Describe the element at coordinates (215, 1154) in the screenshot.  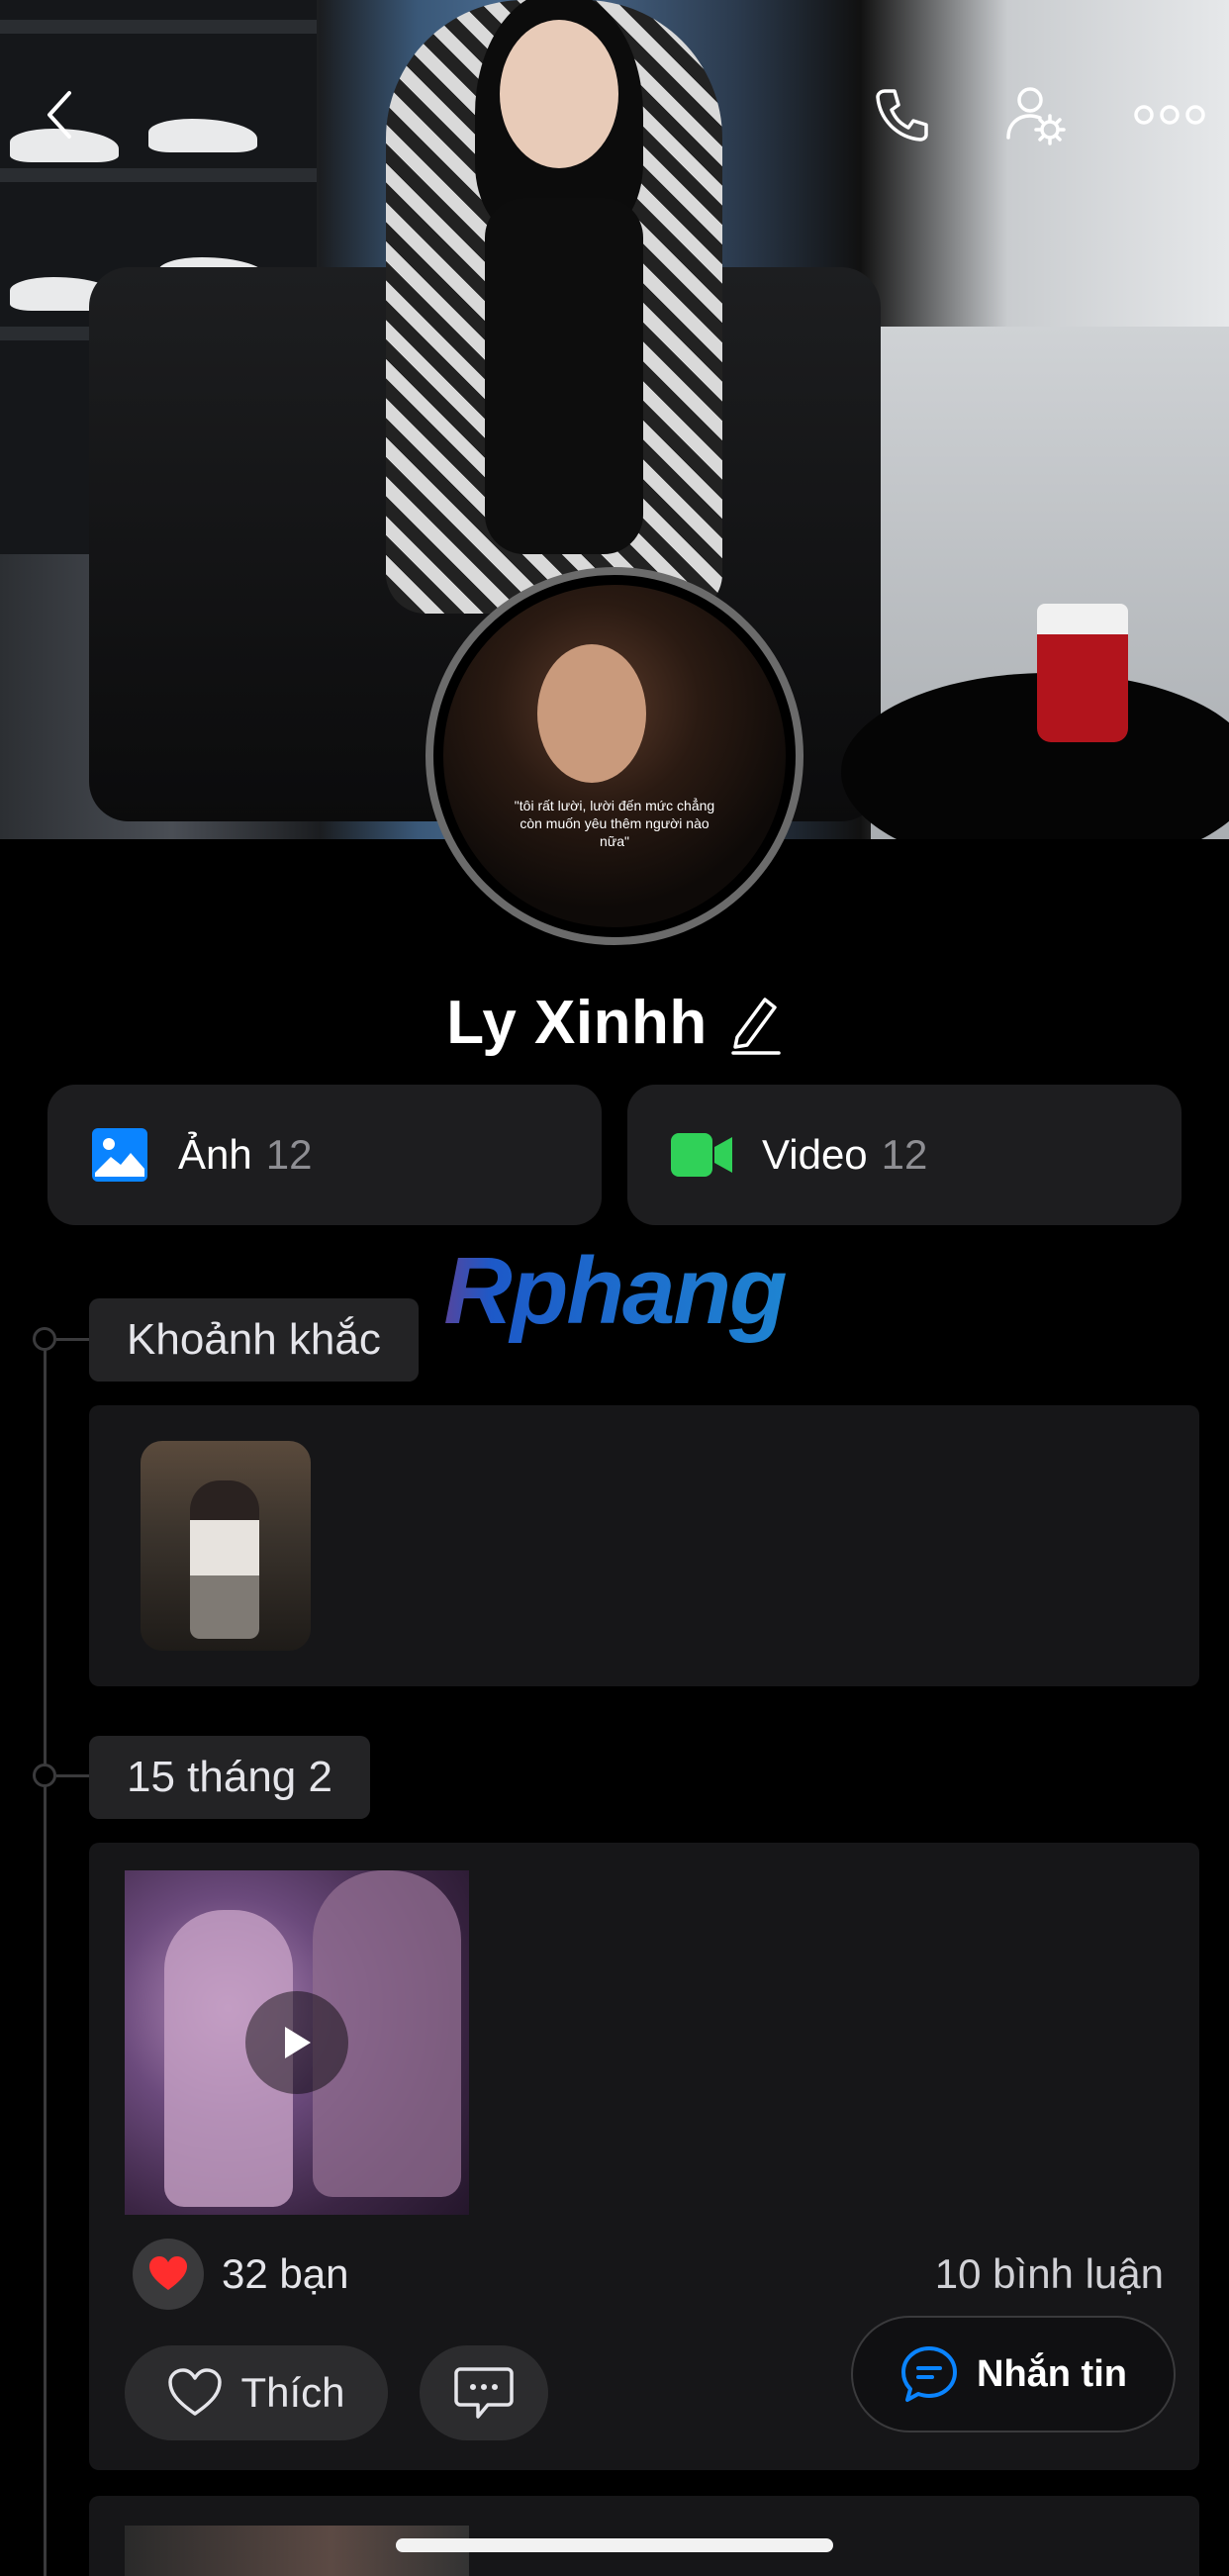
I see `photos-label: Ảnh` at that location.